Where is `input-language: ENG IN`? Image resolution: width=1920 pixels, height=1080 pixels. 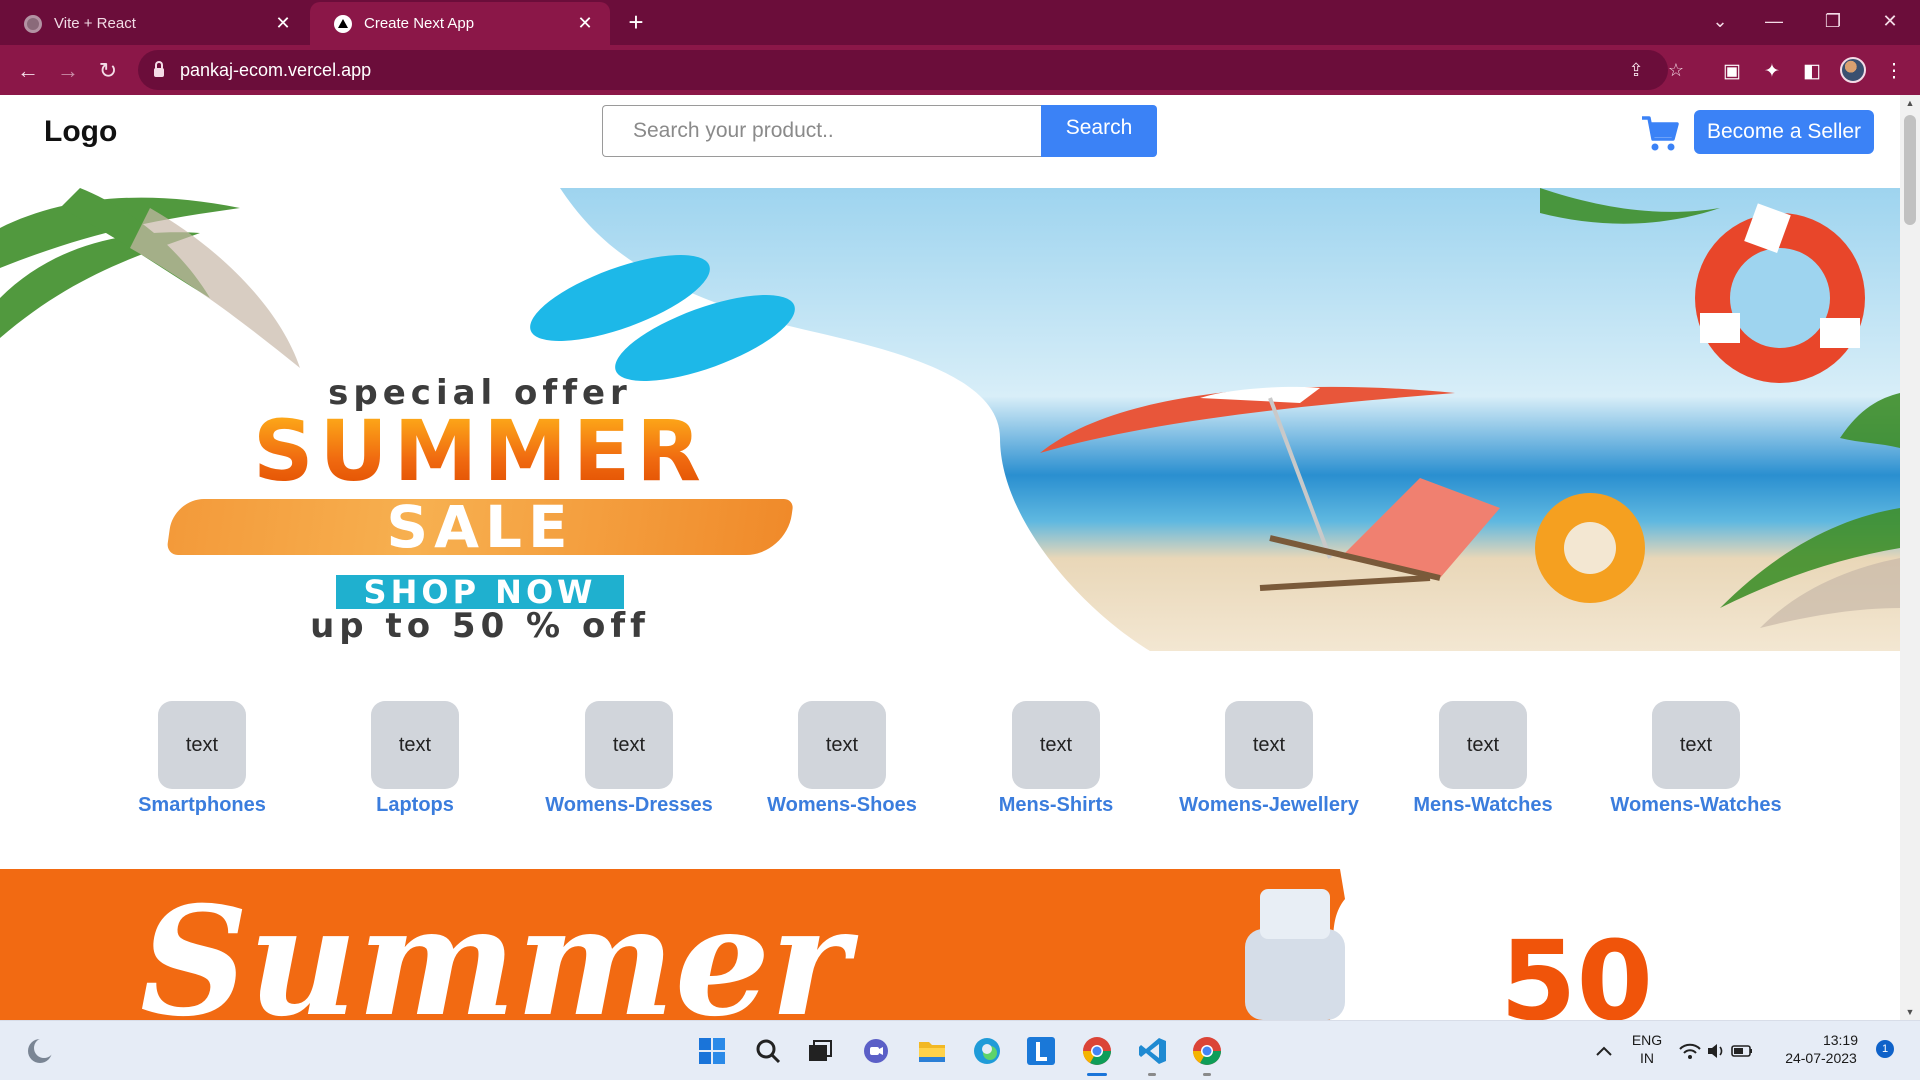 input-language: ENG IN is located at coordinates (1647, 1049).